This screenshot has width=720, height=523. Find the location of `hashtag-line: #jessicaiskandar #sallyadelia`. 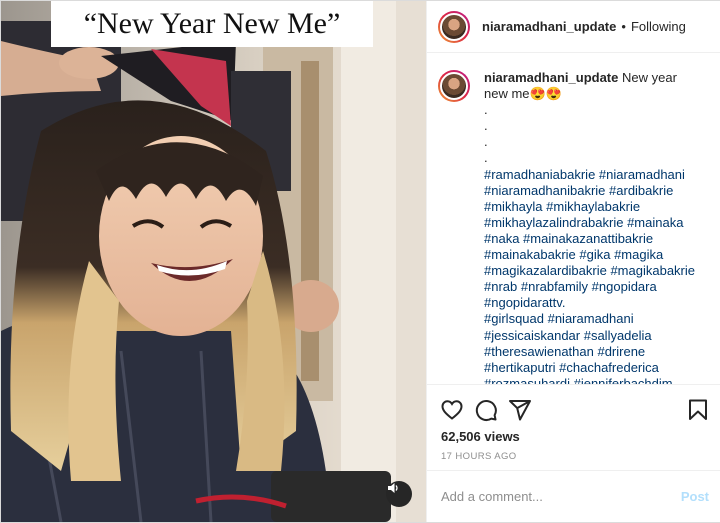

hashtag-line: #jessicaiskandar #sallyadelia is located at coordinates (591, 336).